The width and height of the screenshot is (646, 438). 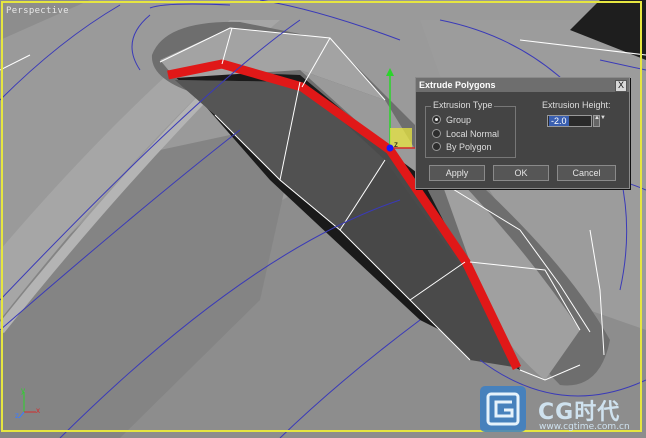 What do you see at coordinates (522, 85) in the screenshot?
I see `dialog-title: Extrude Polygons` at bounding box center [522, 85].